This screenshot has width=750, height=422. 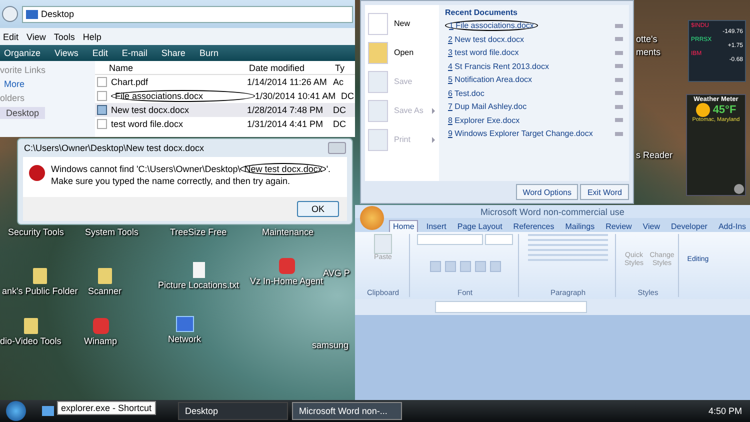 What do you see at coordinates (732, 226) in the screenshot?
I see `ribbon-tab: Add-Ins` at bounding box center [732, 226].